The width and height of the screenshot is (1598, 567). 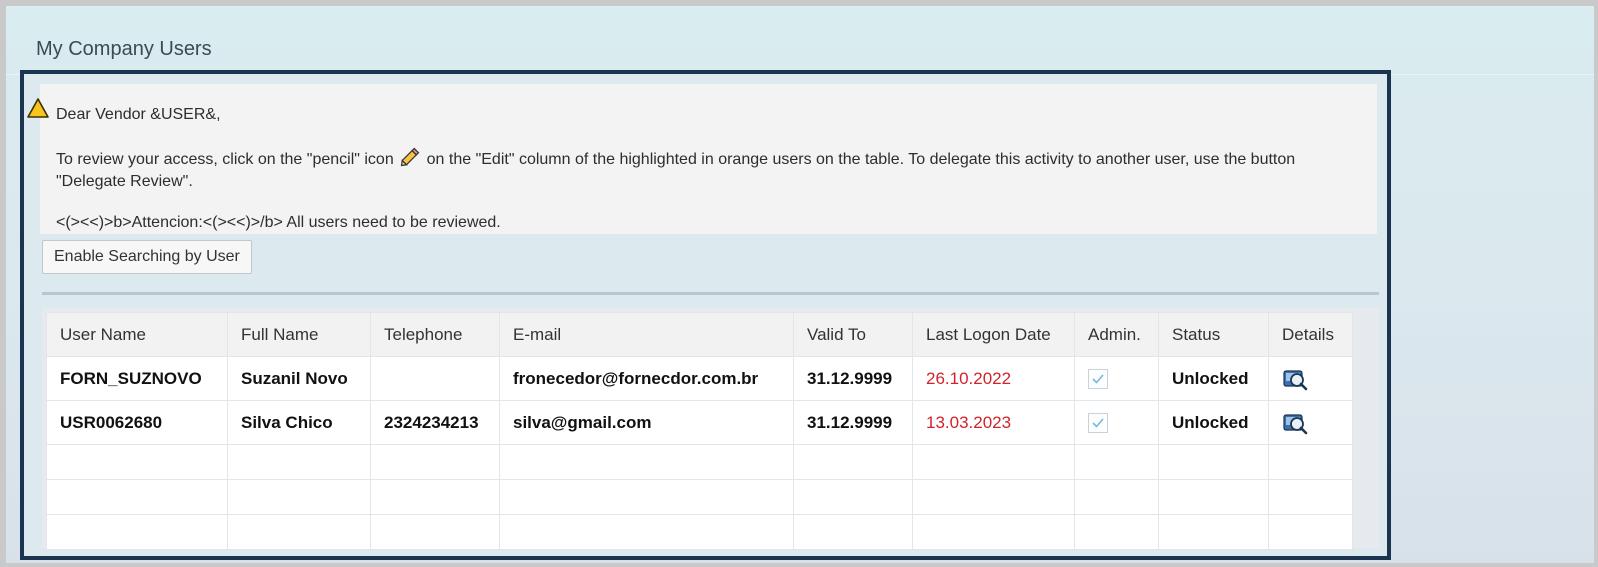 I want to click on cell-full-name: Silva Chico, so click(x=299, y=422).